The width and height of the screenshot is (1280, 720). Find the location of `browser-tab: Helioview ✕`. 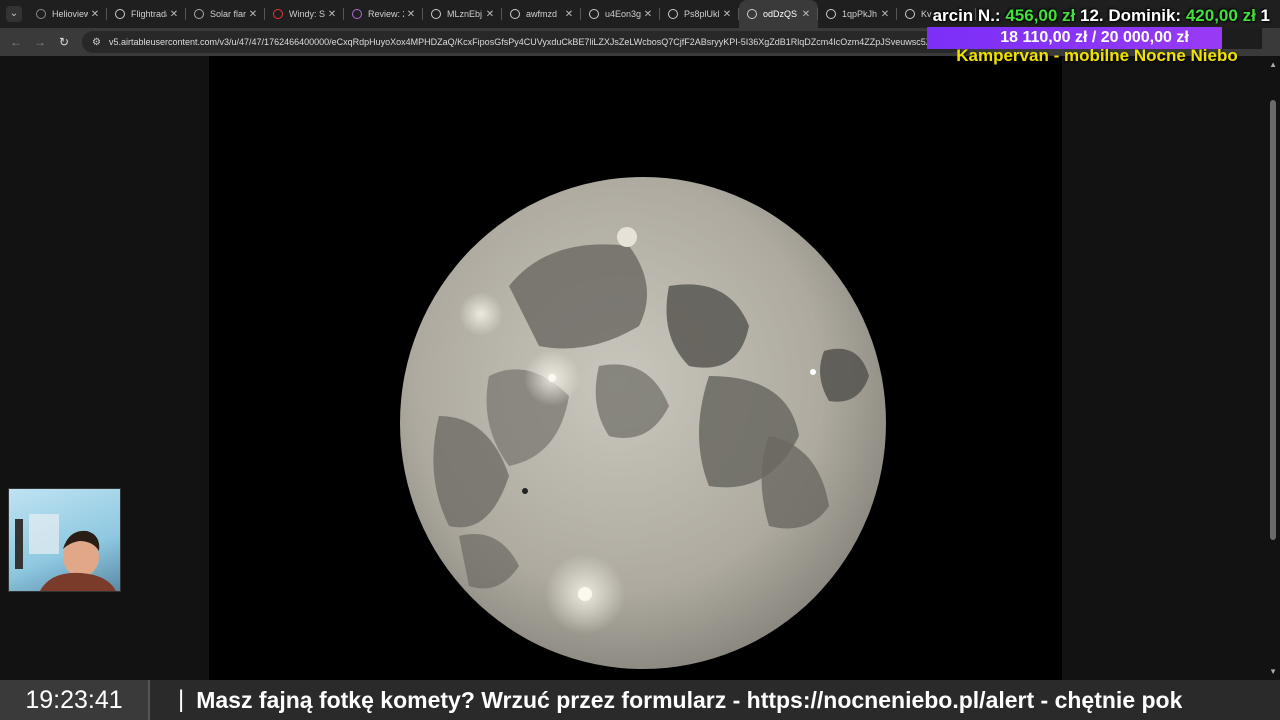

browser-tab: Helioview ✕ is located at coordinates (67, 14).